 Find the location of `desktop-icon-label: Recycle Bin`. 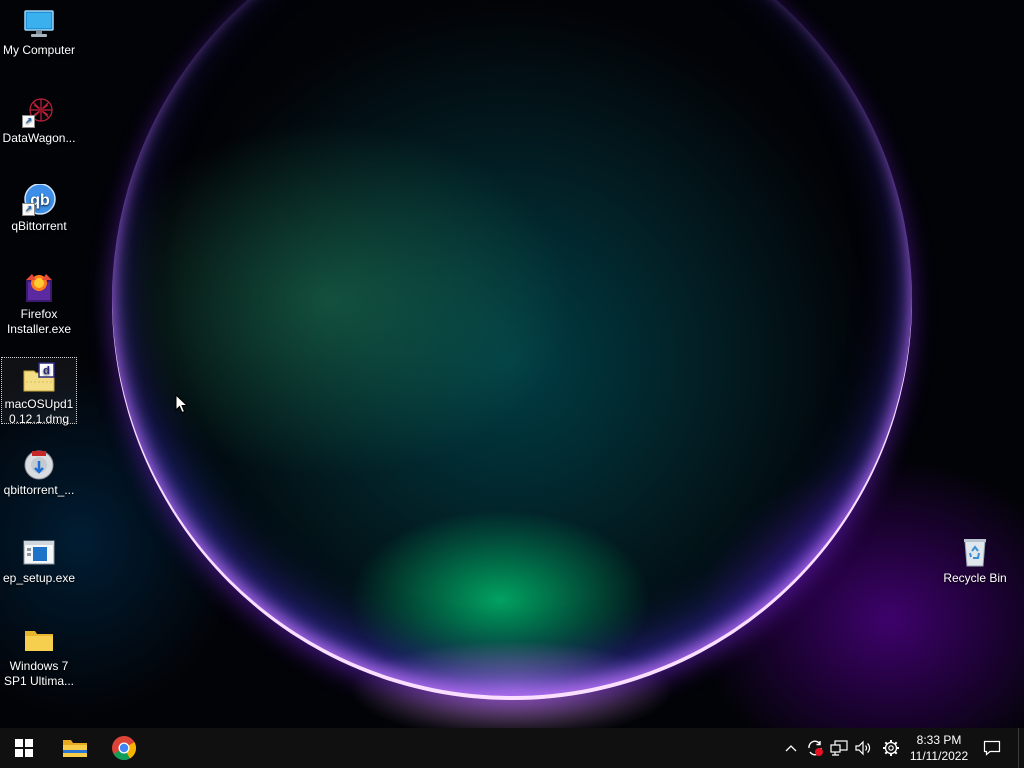

desktop-icon-label: Recycle Bin is located at coordinates (975, 578).